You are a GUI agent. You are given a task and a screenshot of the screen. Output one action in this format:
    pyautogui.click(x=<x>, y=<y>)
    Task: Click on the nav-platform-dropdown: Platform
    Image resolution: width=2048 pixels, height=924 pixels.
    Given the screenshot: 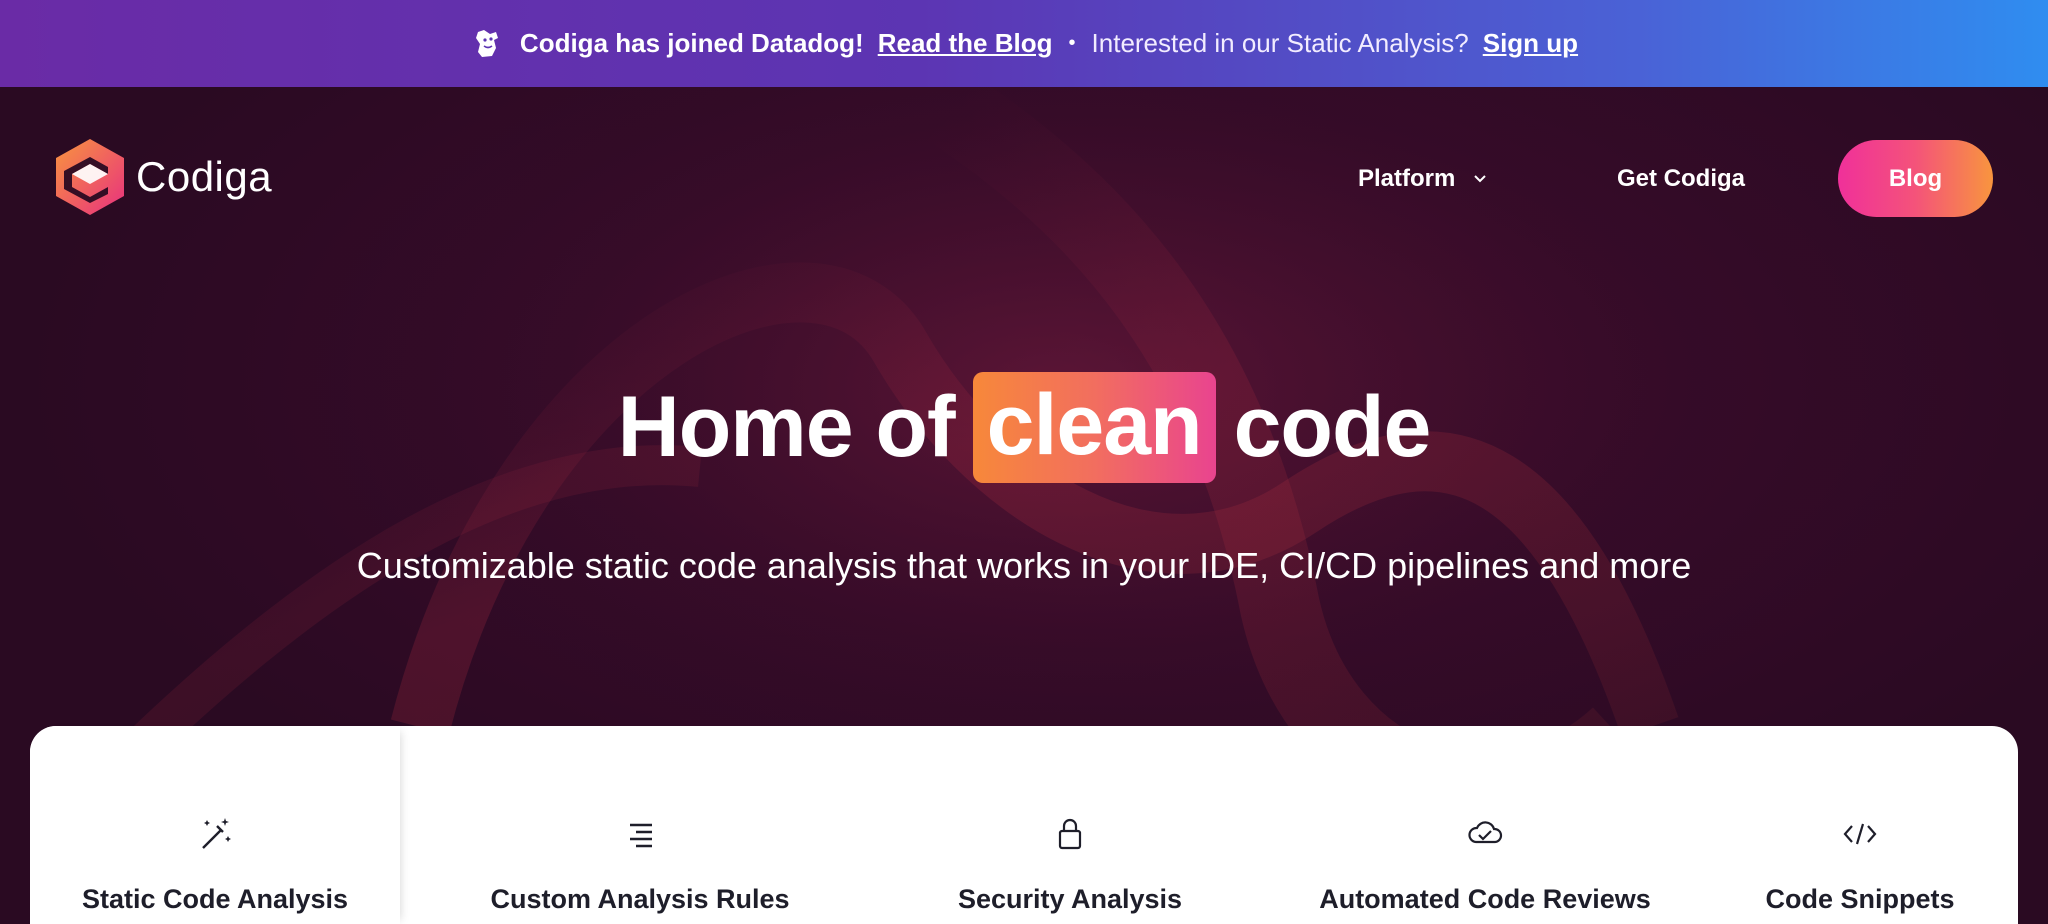 What is the action you would take?
    pyautogui.click(x=1422, y=179)
    